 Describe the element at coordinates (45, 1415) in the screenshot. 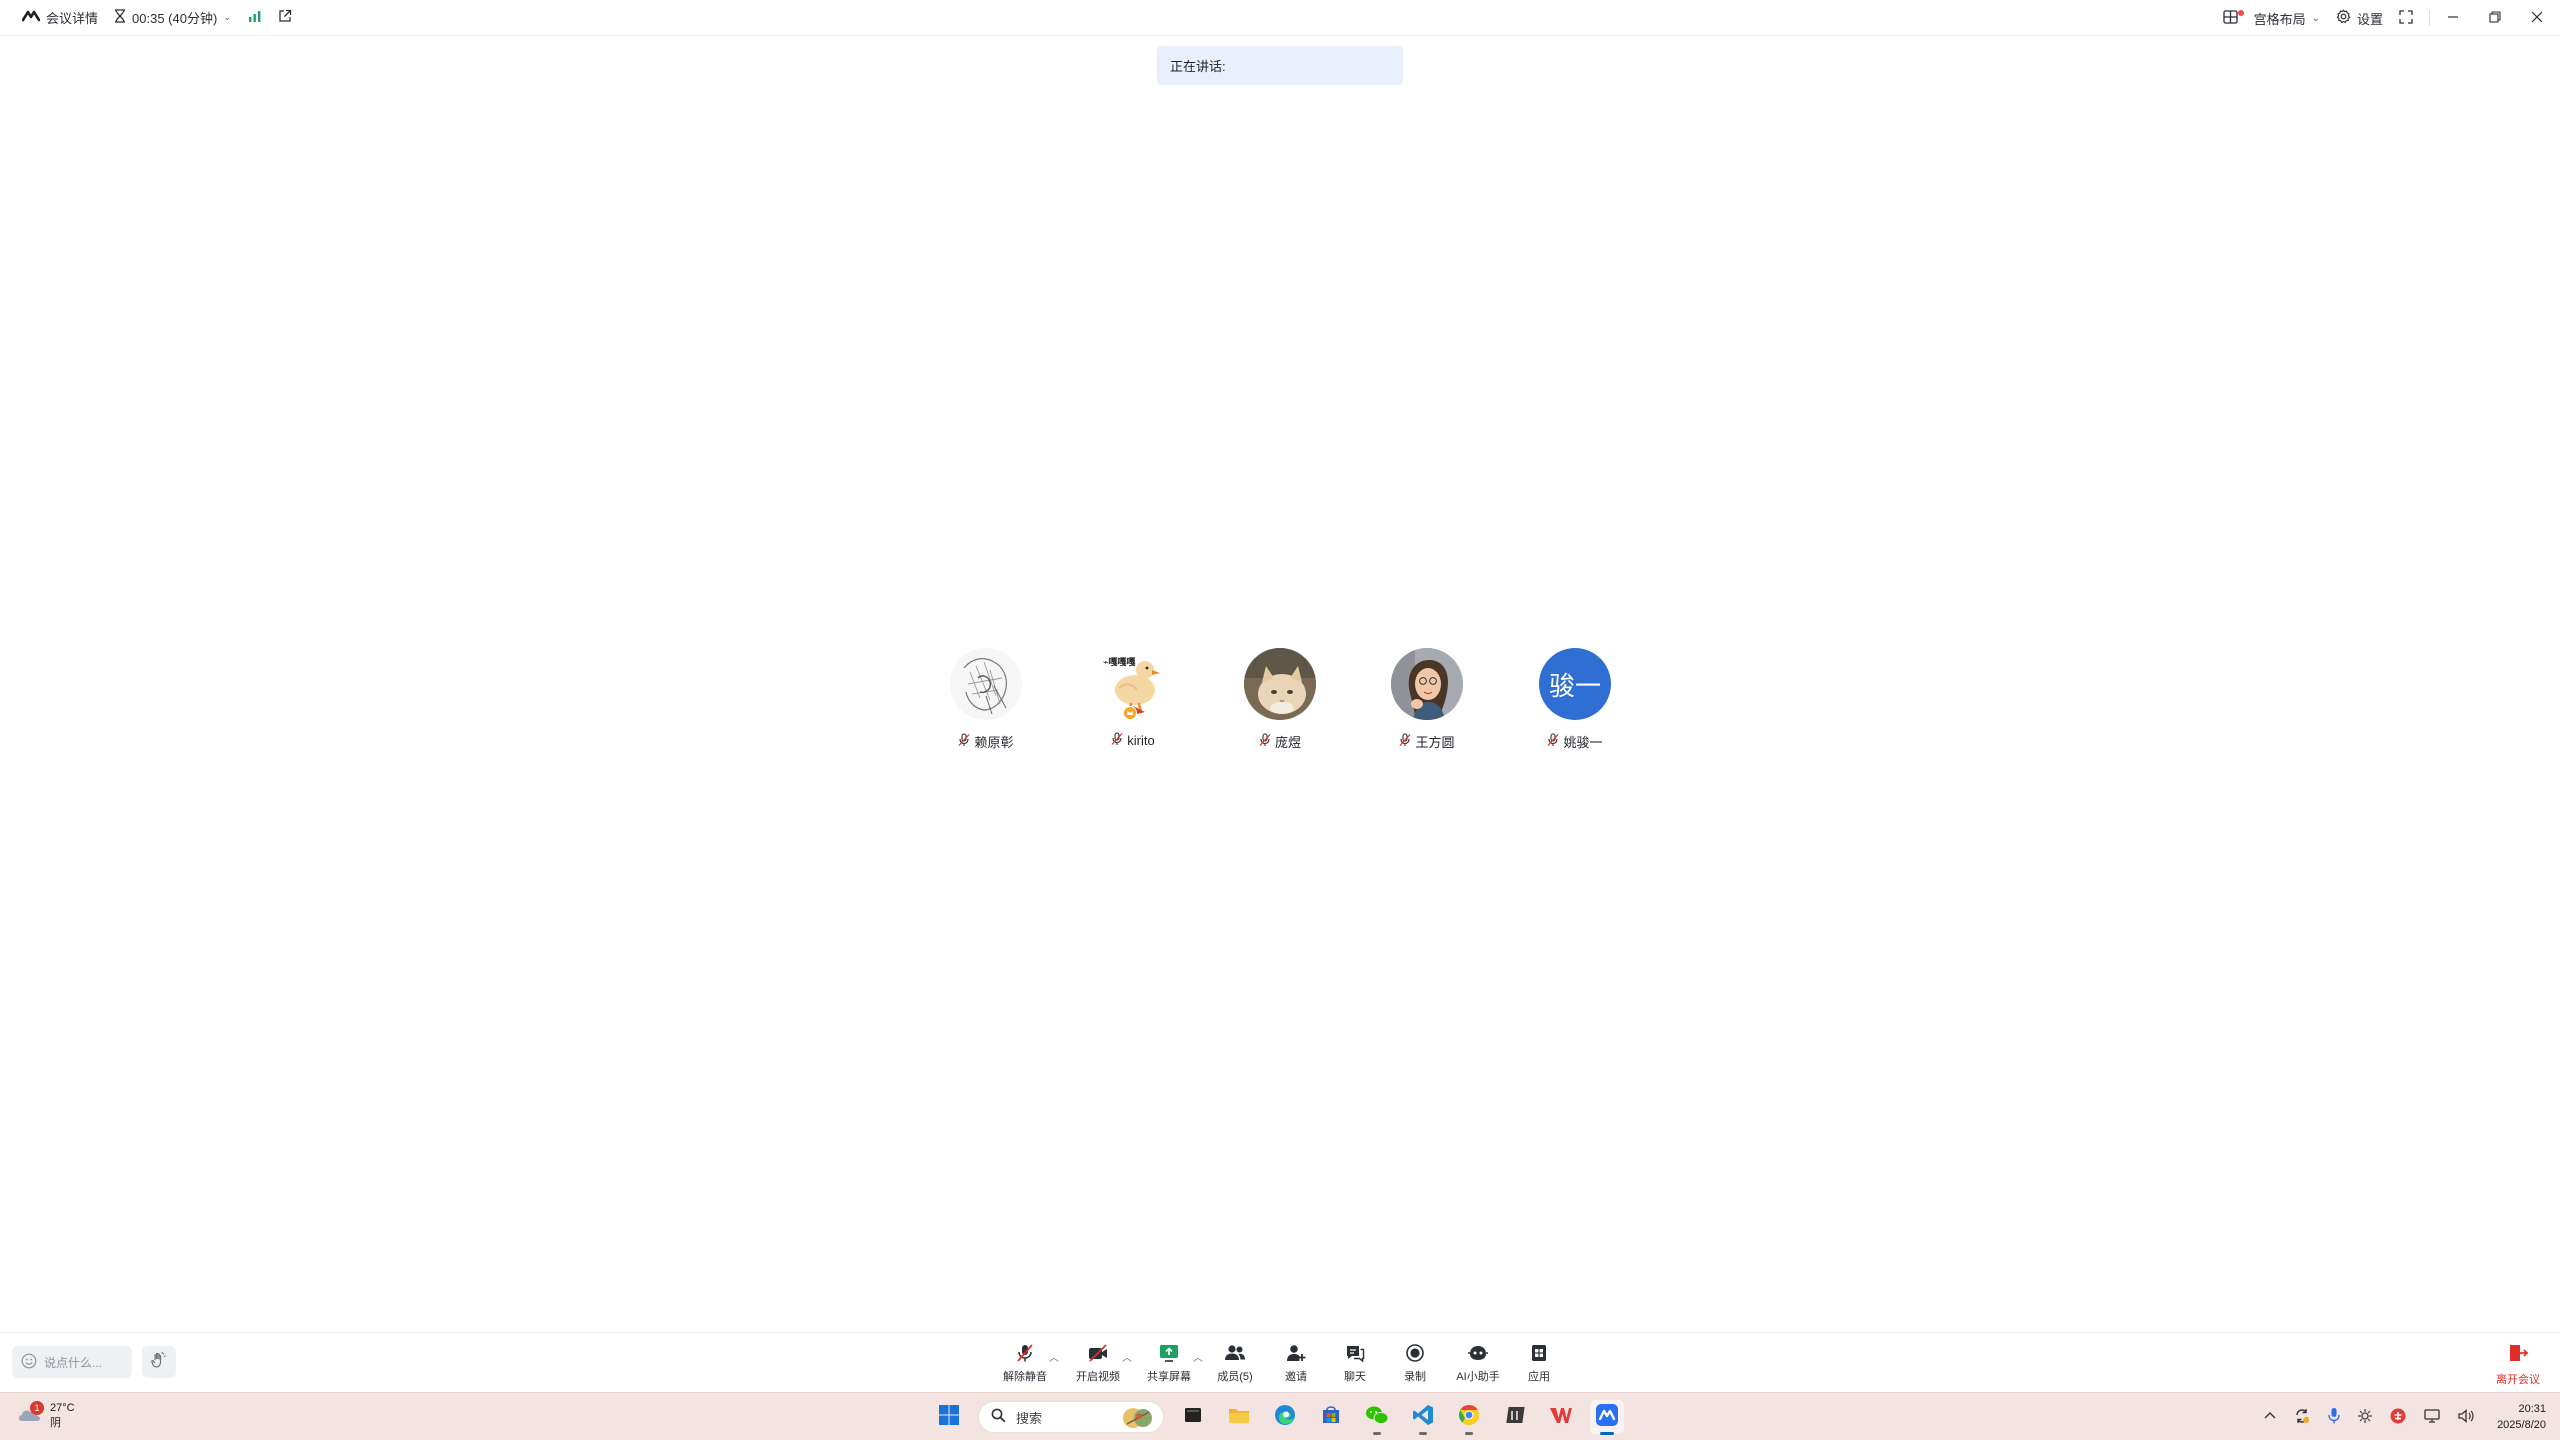

I see `weather-widget: 1 27°C 阴` at that location.